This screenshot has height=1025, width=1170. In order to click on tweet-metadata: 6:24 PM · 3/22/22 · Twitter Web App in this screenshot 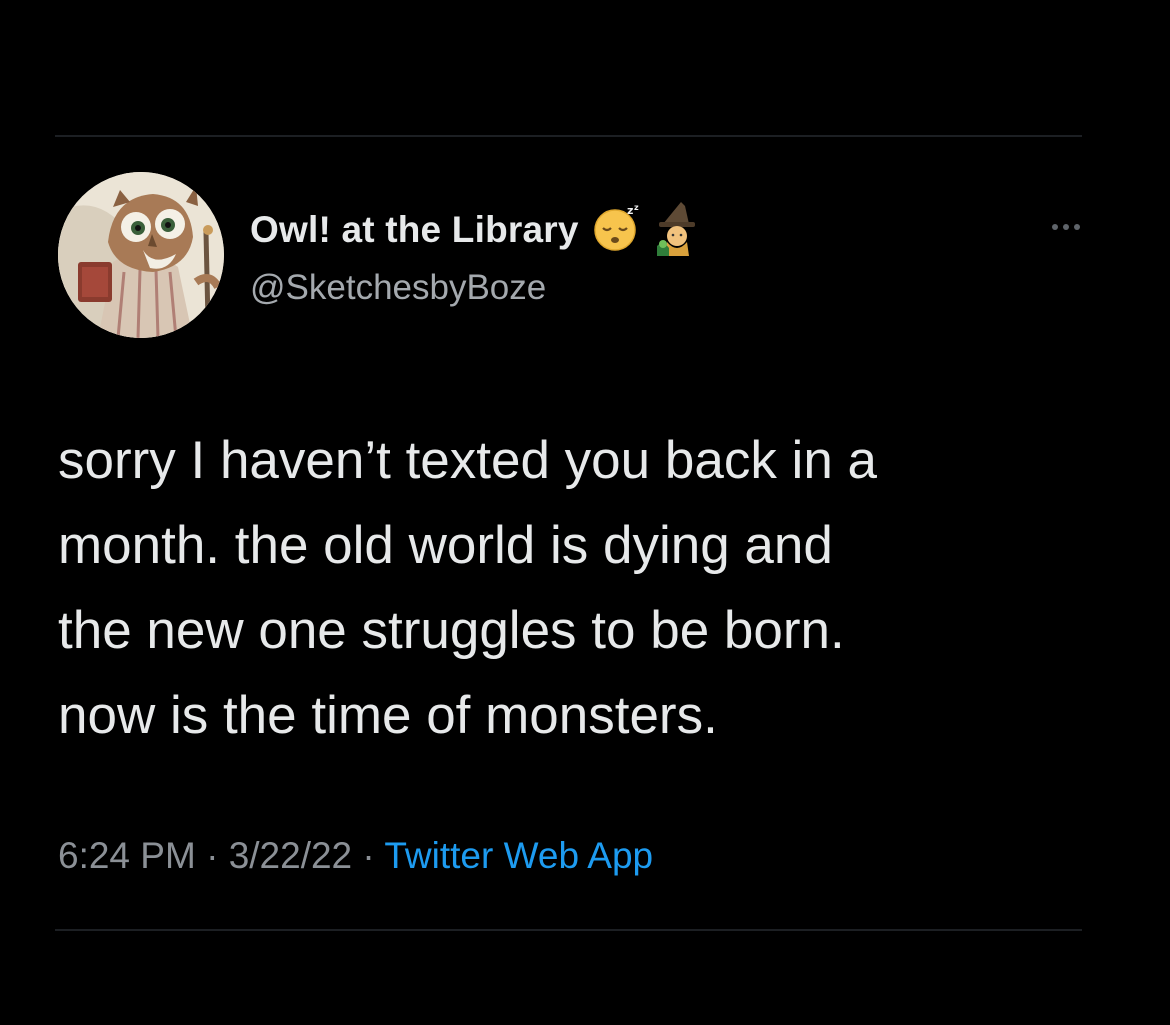, I will do `click(355, 856)`.